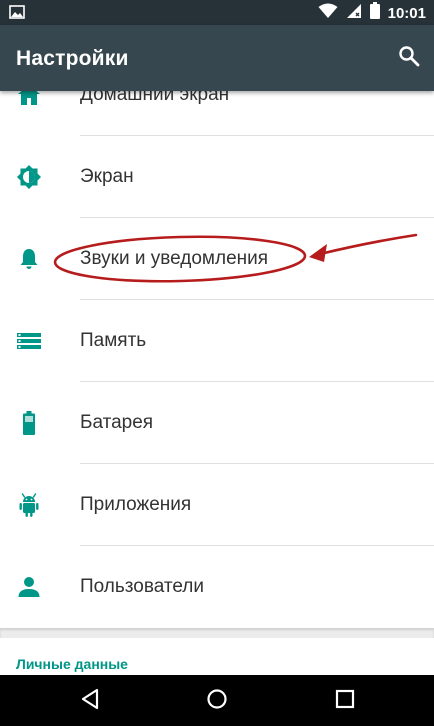 This screenshot has width=434, height=726. What do you see at coordinates (107, 176) in the screenshot?
I see `settings-item-label: Экран` at bounding box center [107, 176].